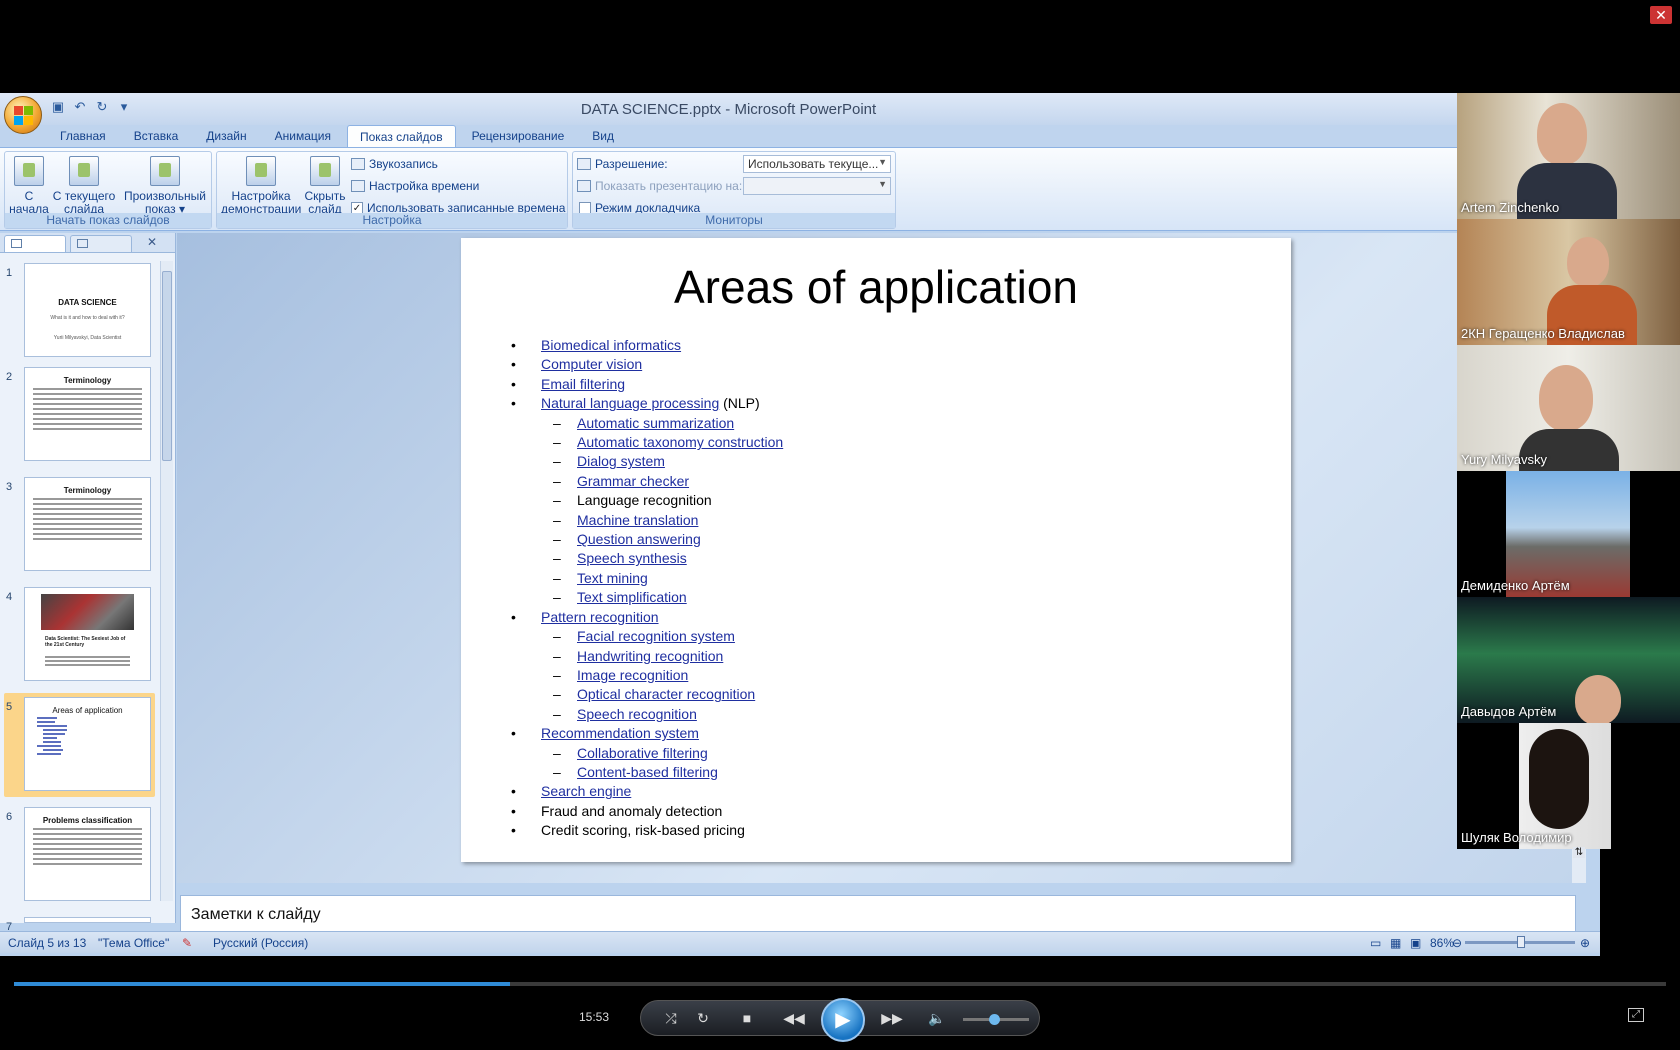 This screenshot has height=1050, width=1680. What do you see at coordinates (666, 694) in the screenshot?
I see `bullet-link: Optical character recognition` at bounding box center [666, 694].